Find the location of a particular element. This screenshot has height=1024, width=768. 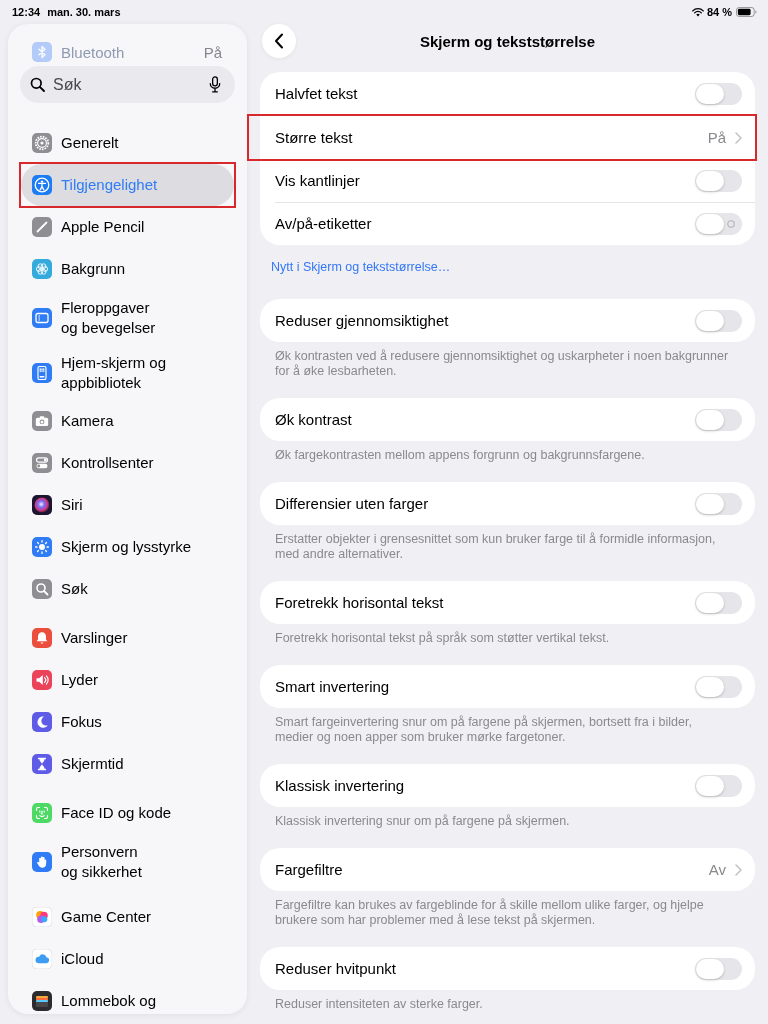

wallet-icon is located at coordinates (42, 1001).